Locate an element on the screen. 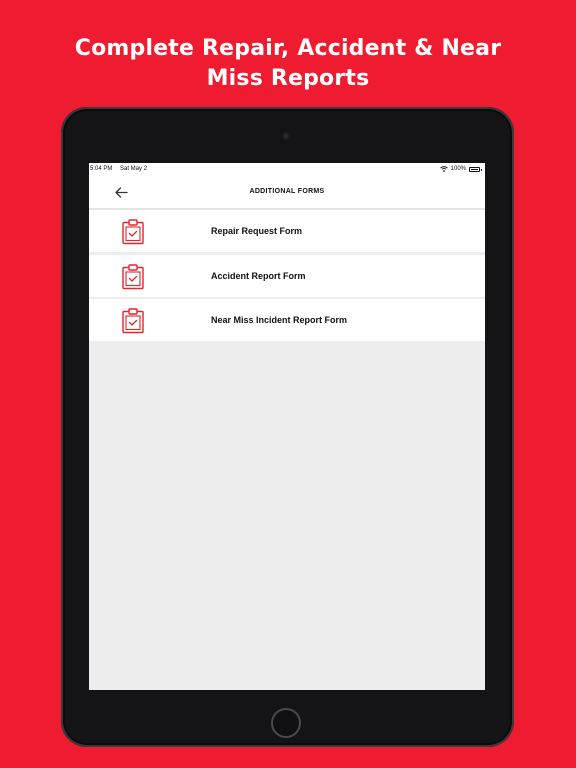  form-item-repair-request: Repair Request Form is located at coordinates (287, 231).